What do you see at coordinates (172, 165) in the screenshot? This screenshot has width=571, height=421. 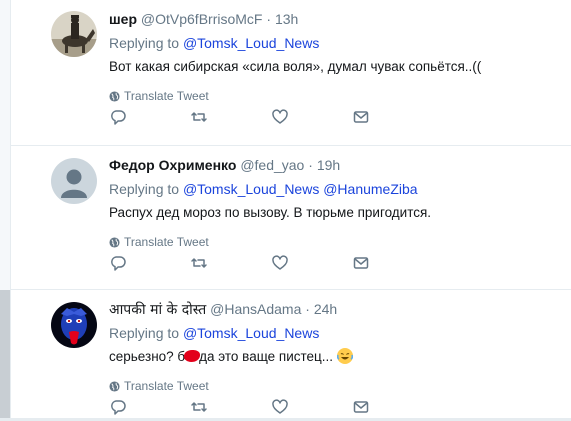 I see `display-name: Федор Охрименко` at bounding box center [172, 165].